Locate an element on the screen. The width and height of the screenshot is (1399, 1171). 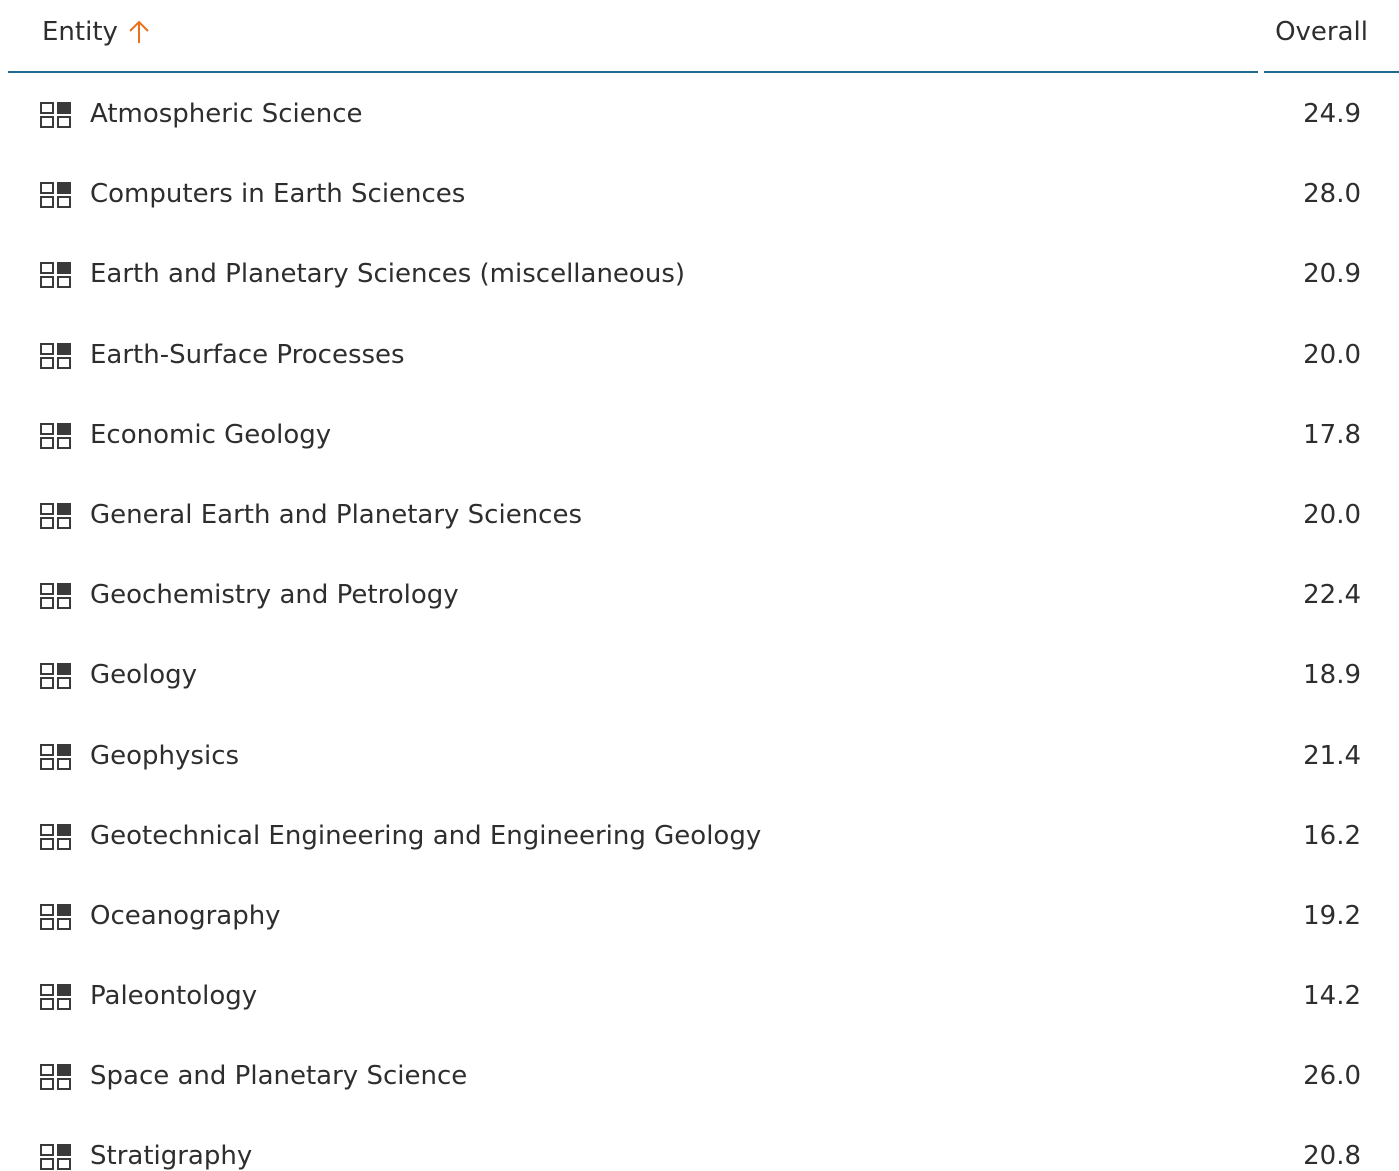
overall-value: 20.8 is located at coordinates (1332, 1156).